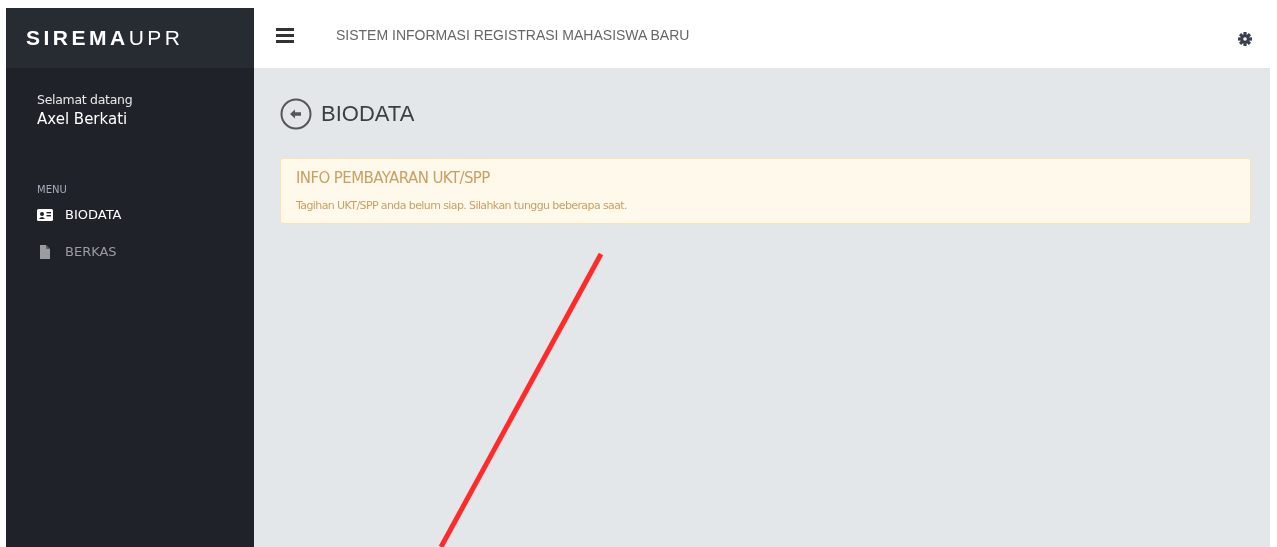 The image size is (1277, 547). I want to click on settings-icon, so click(1245, 39).